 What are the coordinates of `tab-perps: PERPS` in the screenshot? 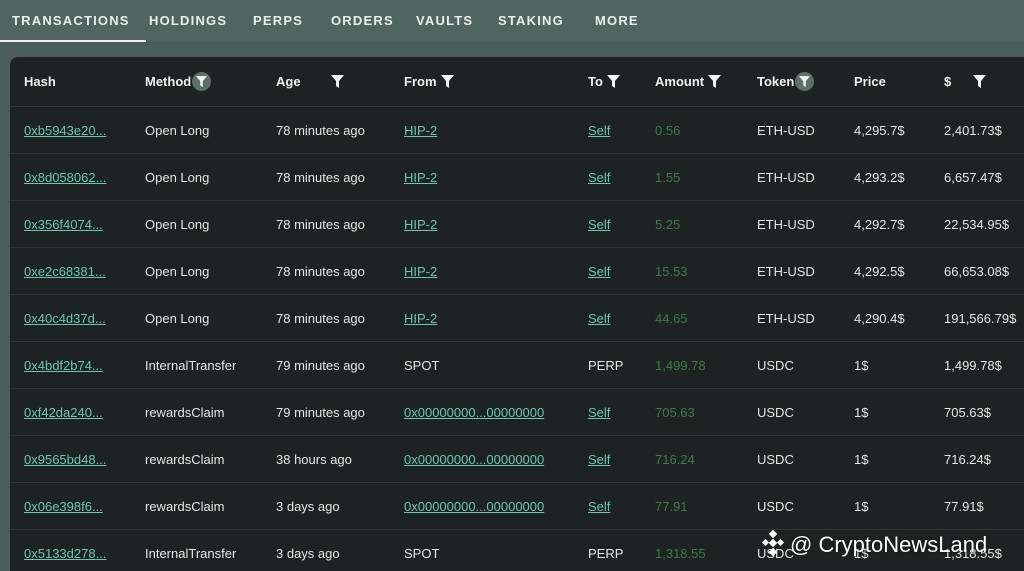 It's located at (278, 21).